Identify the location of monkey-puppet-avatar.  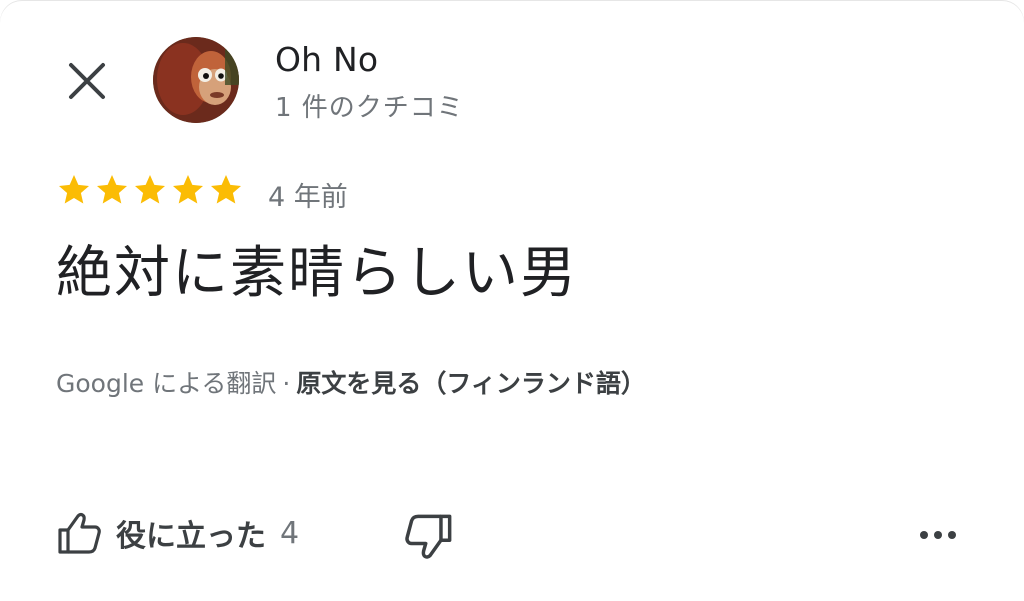
(196, 80).